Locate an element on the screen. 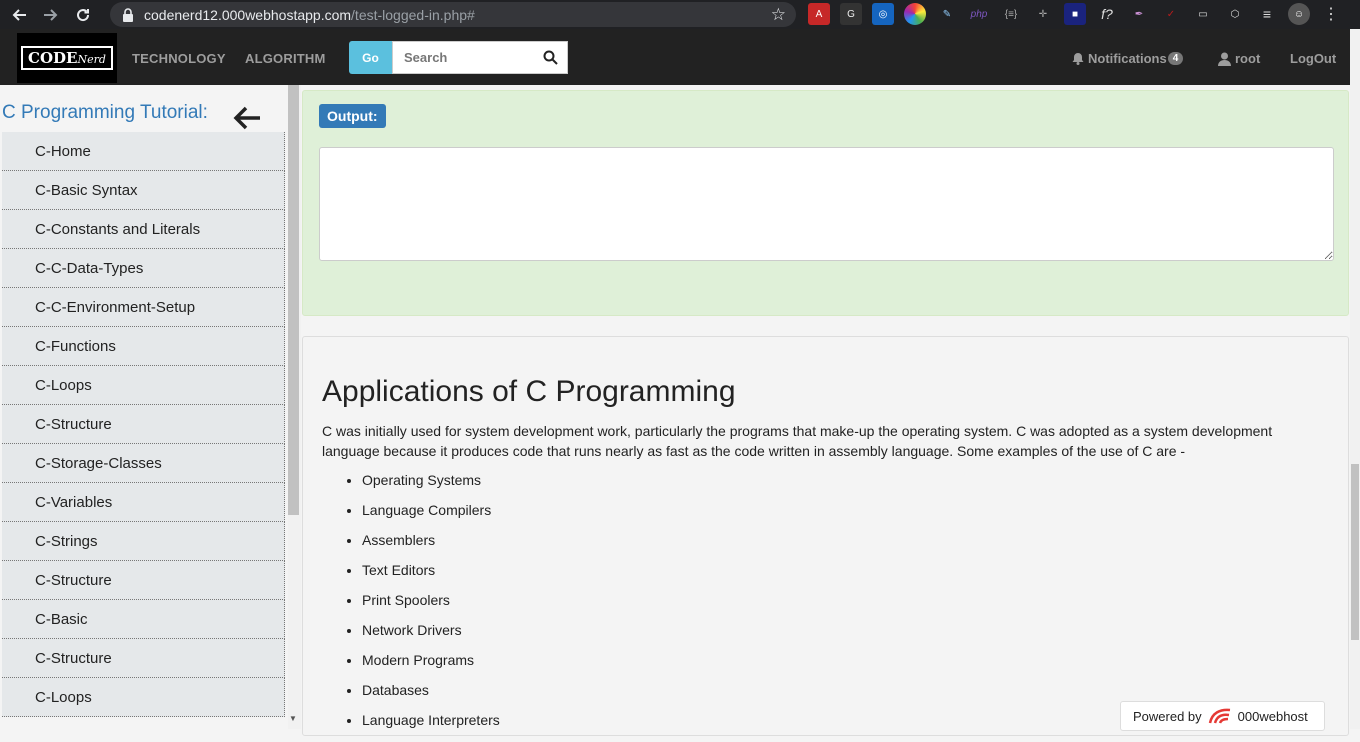  list-item: Text Editors is located at coordinates (431, 577).